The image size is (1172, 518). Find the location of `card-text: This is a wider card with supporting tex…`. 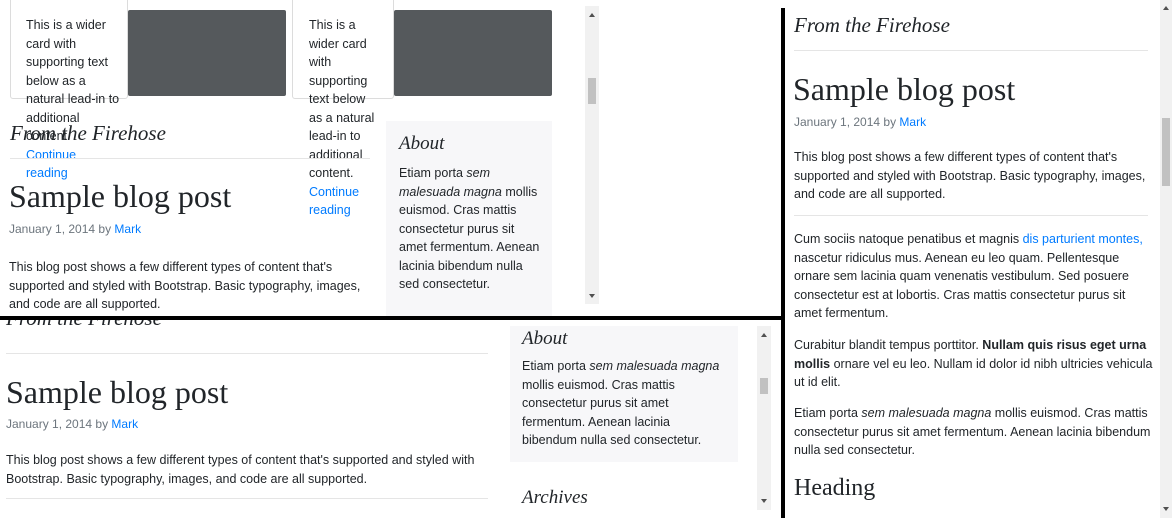

card-text: This is a wider card with supporting tex… is located at coordinates (342, 99).